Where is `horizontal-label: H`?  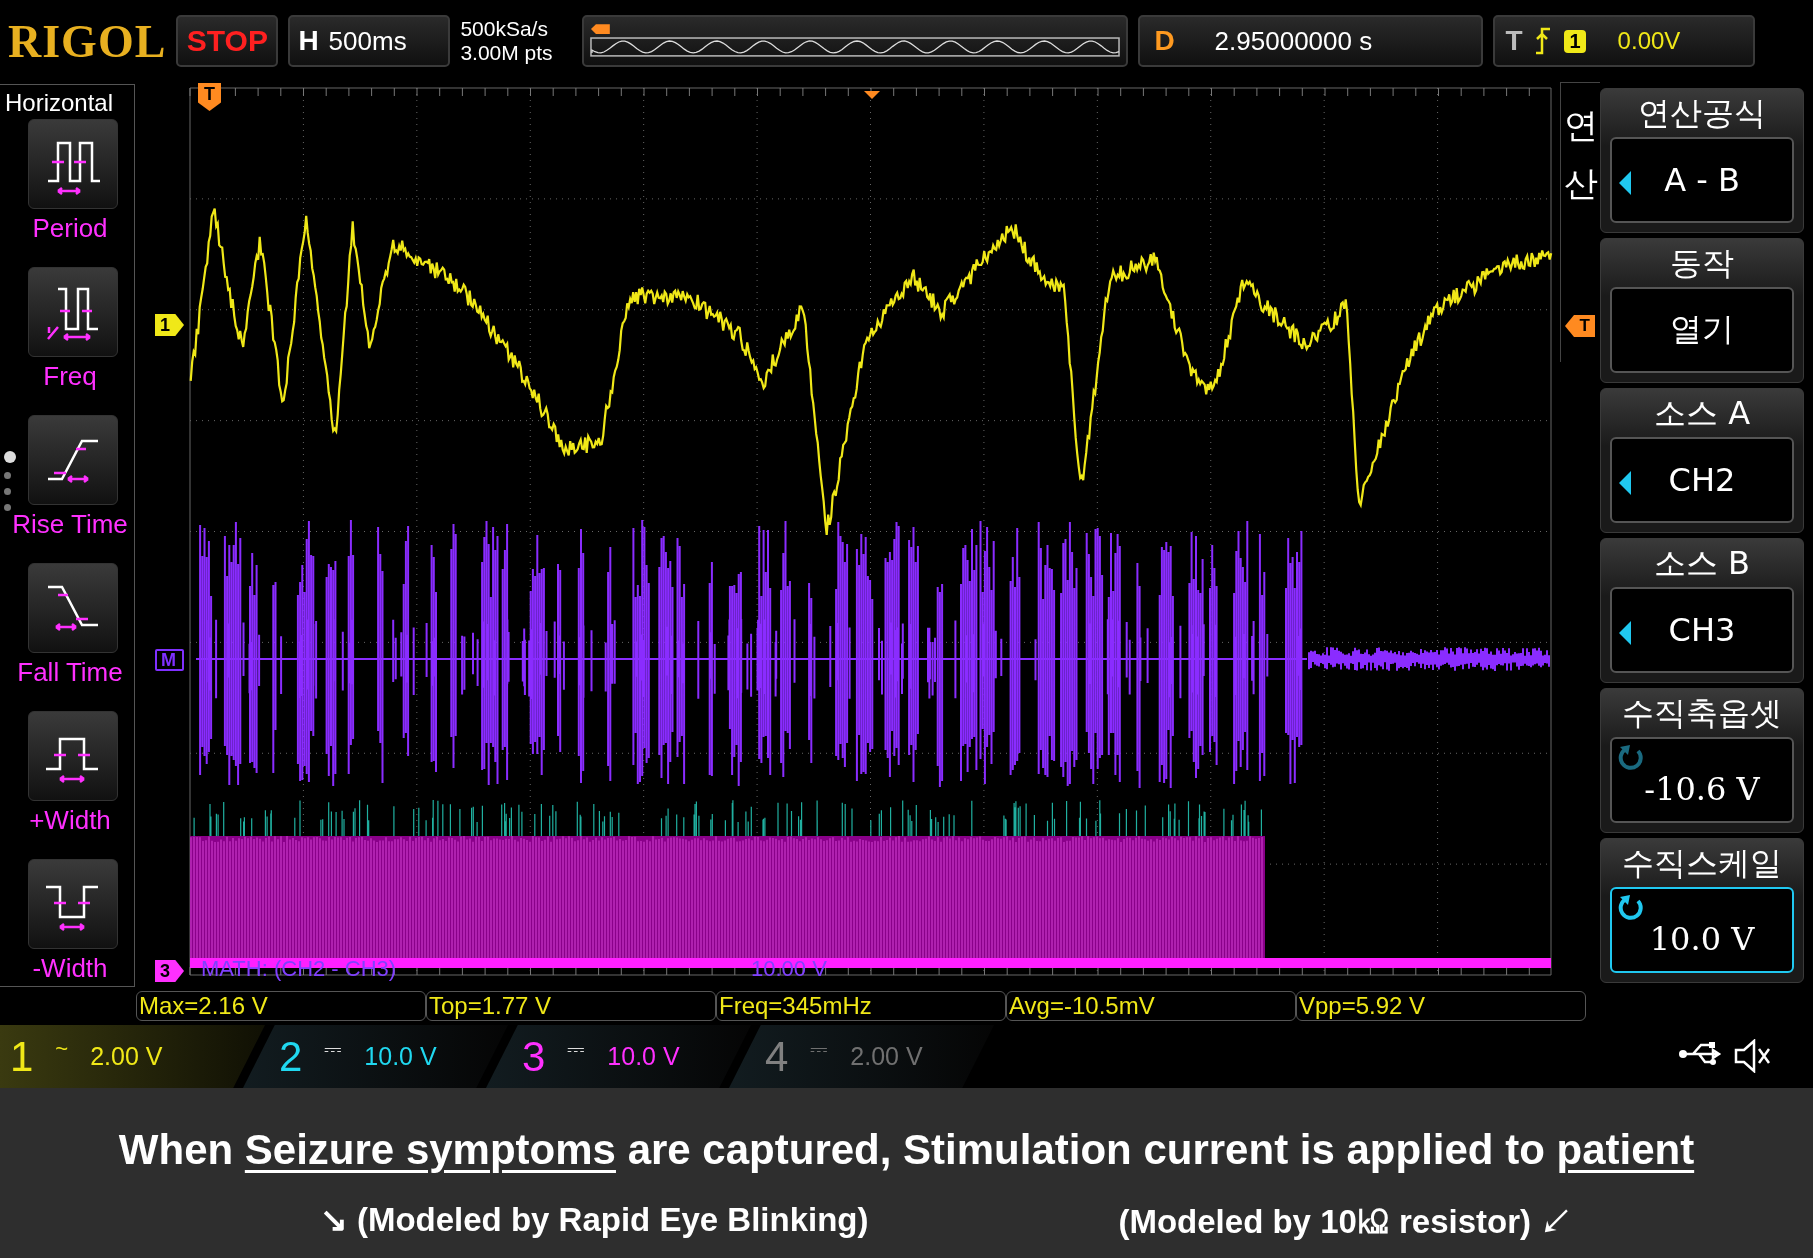 horizontal-label: H is located at coordinates (308, 41).